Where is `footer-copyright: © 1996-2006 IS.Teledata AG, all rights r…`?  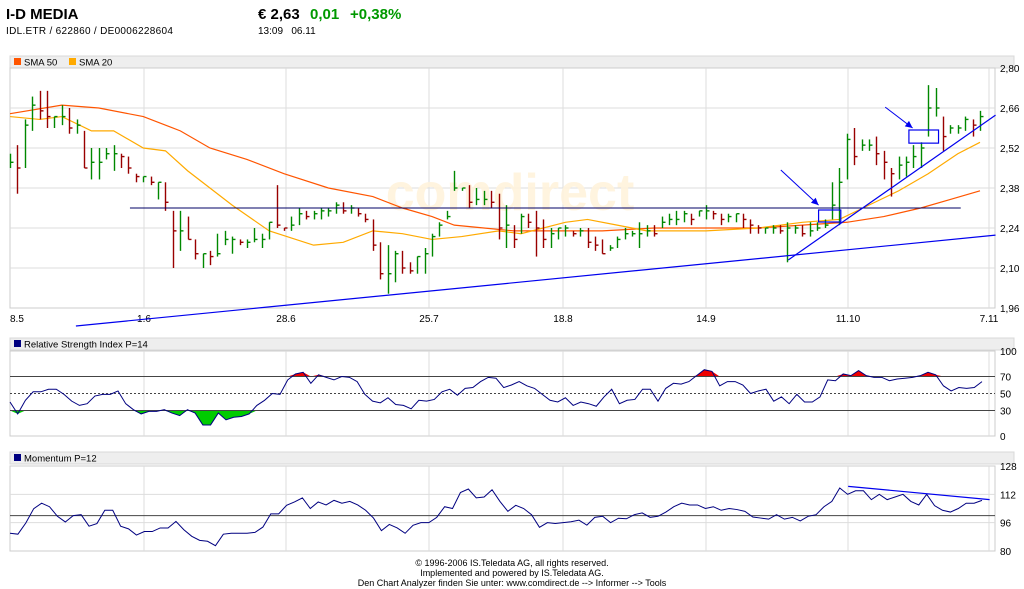
footer-copyright: © 1996-2006 IS.Teledata AG, all rights r… is located at coordinates (512, 563).